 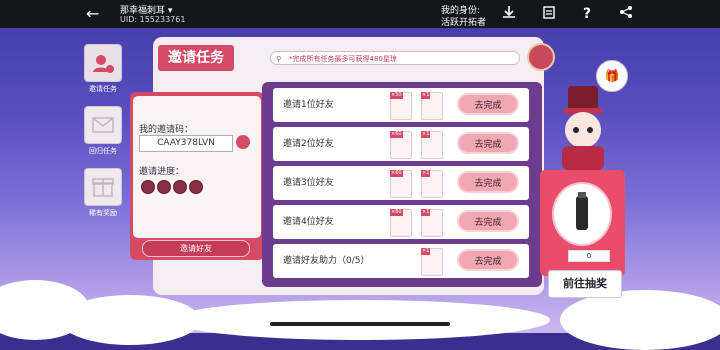 I want to click on panel-title: 邀请任务, so click(x=196, y=58).